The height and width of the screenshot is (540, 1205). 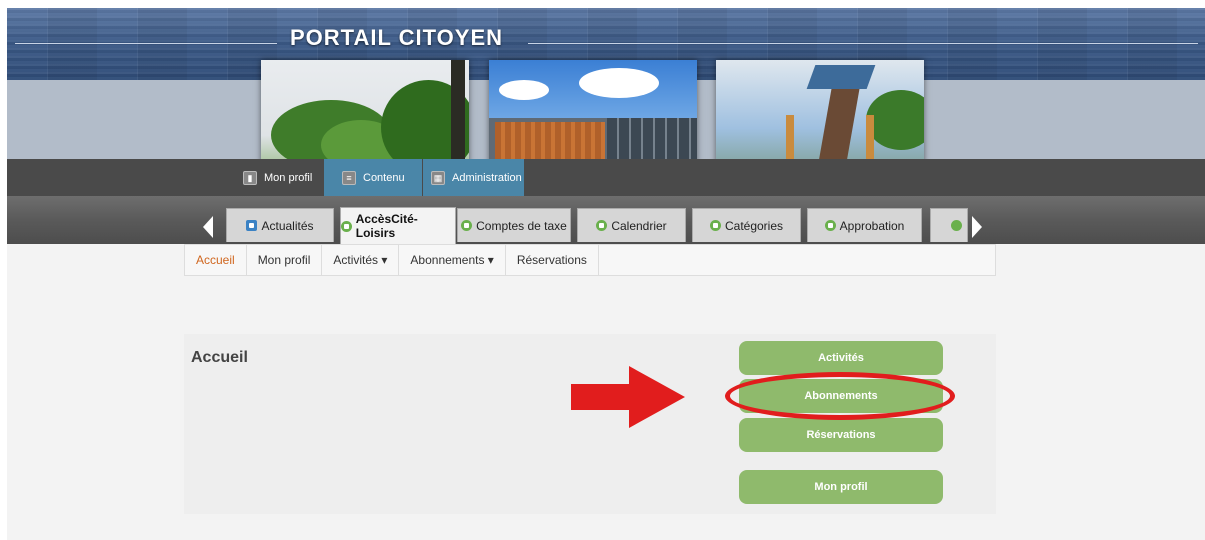 I want to click on mon-profil-button: Mon profil, so click(x=841, y=487).